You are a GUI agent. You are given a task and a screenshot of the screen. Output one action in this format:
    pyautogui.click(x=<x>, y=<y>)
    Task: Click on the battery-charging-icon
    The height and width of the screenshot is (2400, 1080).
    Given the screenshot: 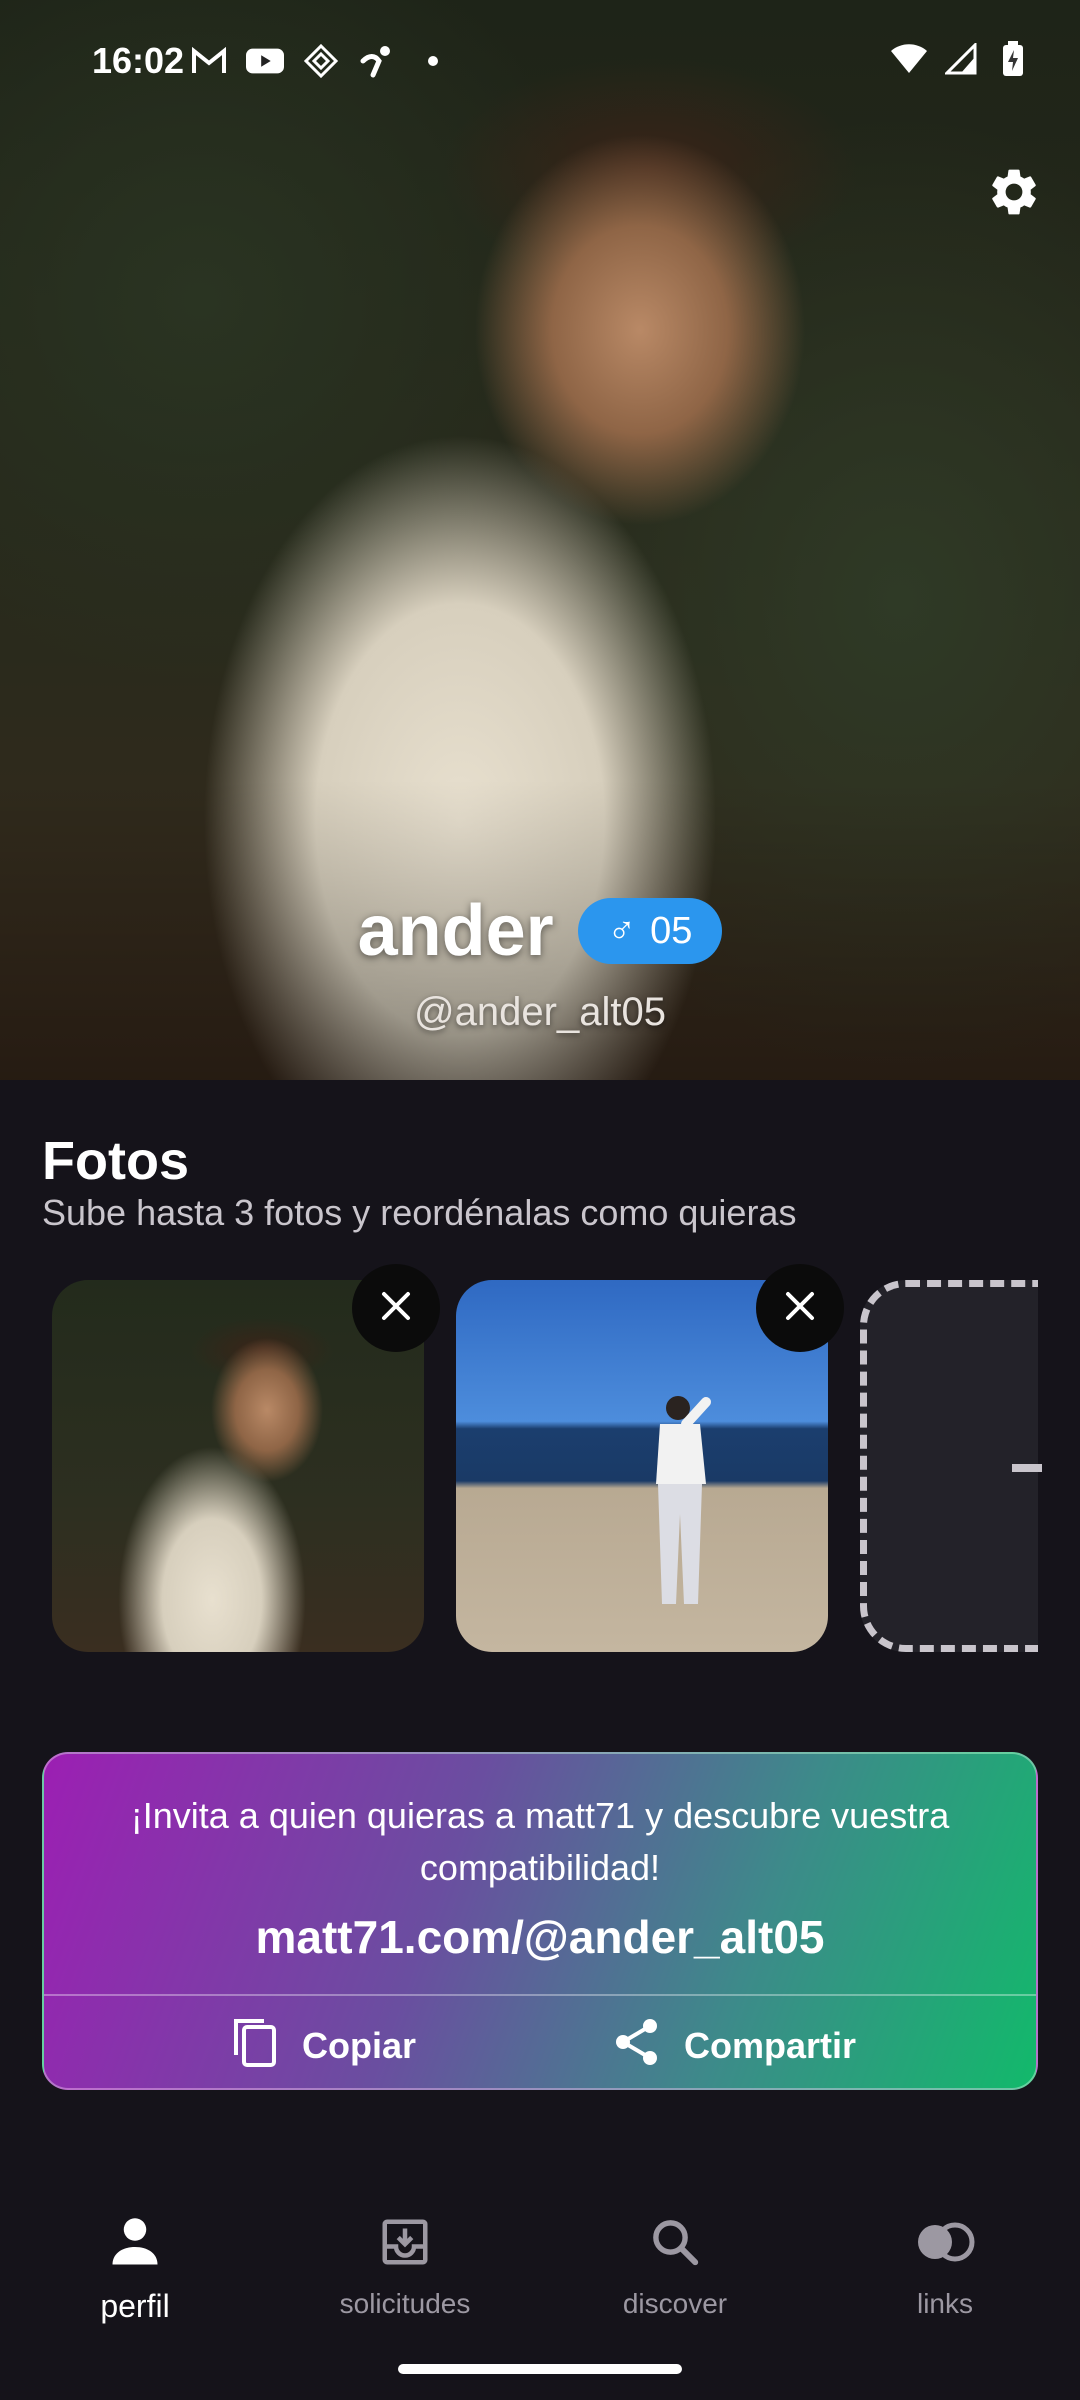 What is the action you would take?
    pyautogui.click(x=1013, y=59)
    